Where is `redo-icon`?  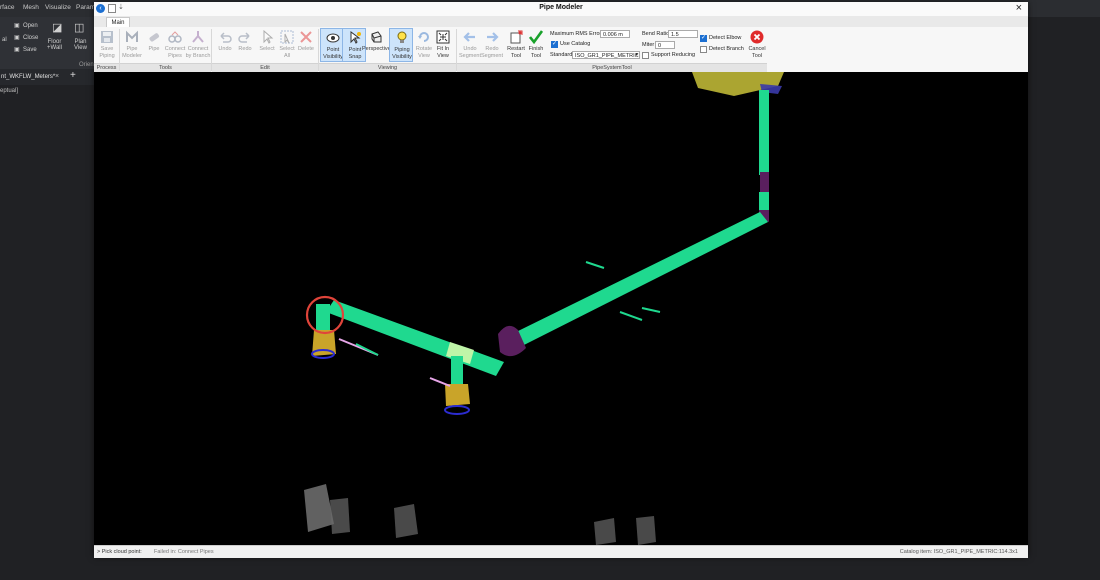
redo-icon is located at coordinates (244, 37).